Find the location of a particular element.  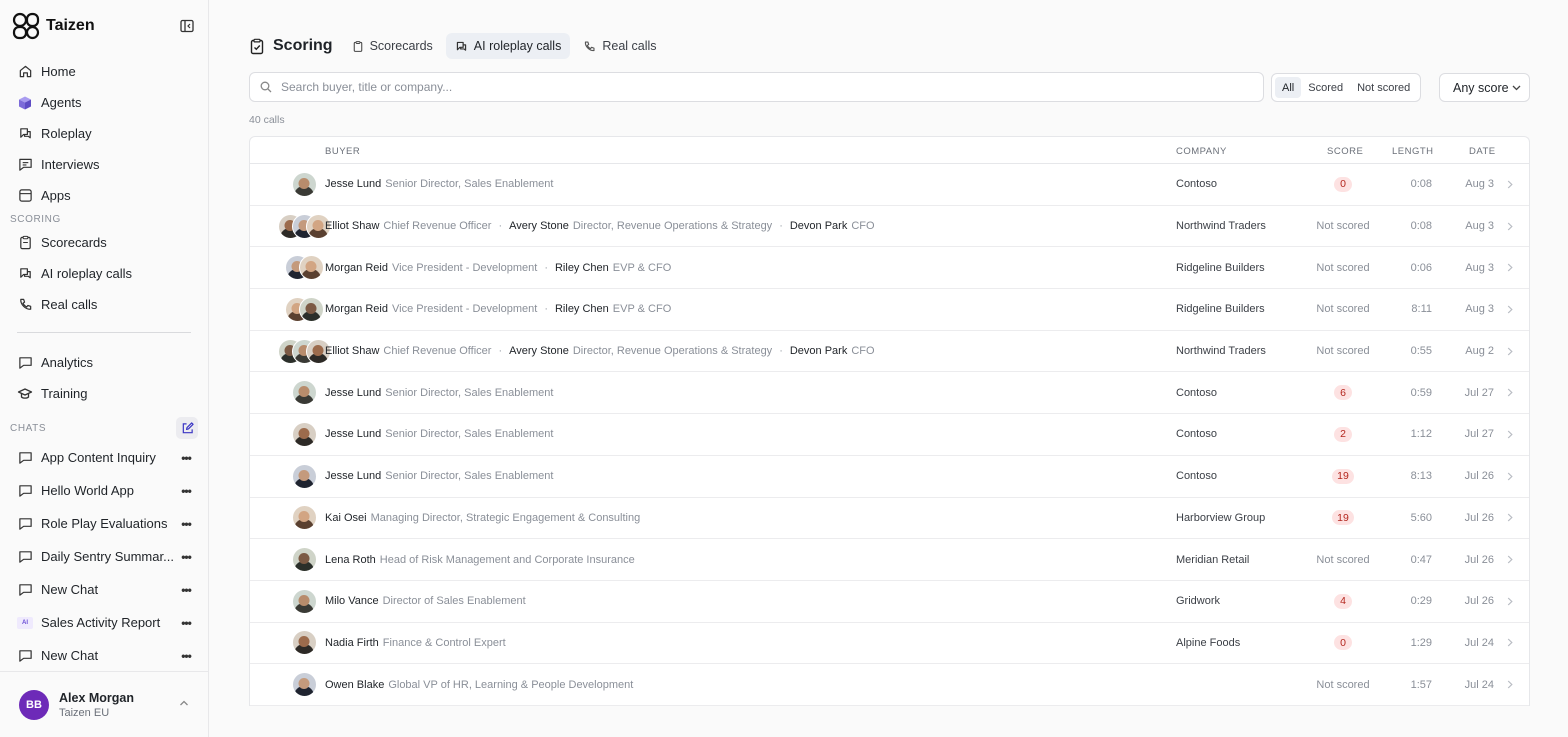

chevron-down-icon is located at coordinates (1516, 88).